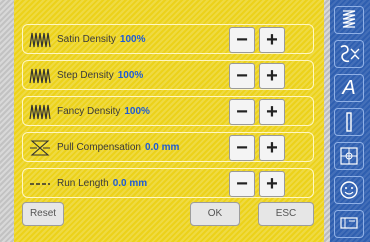  What do you see at coordinates (40, 112) in the screenshot?
I see `fancy-density-icon` at bounding box center [40, 112].